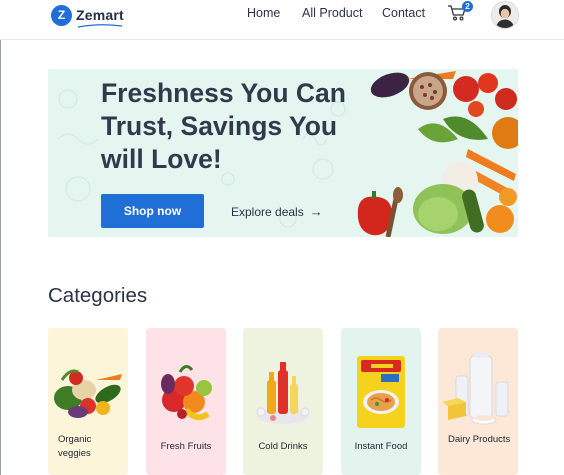  Describe the element at coordinates (316, 211) in the screenshot. I see `arrow-right-icon: →` at that location.